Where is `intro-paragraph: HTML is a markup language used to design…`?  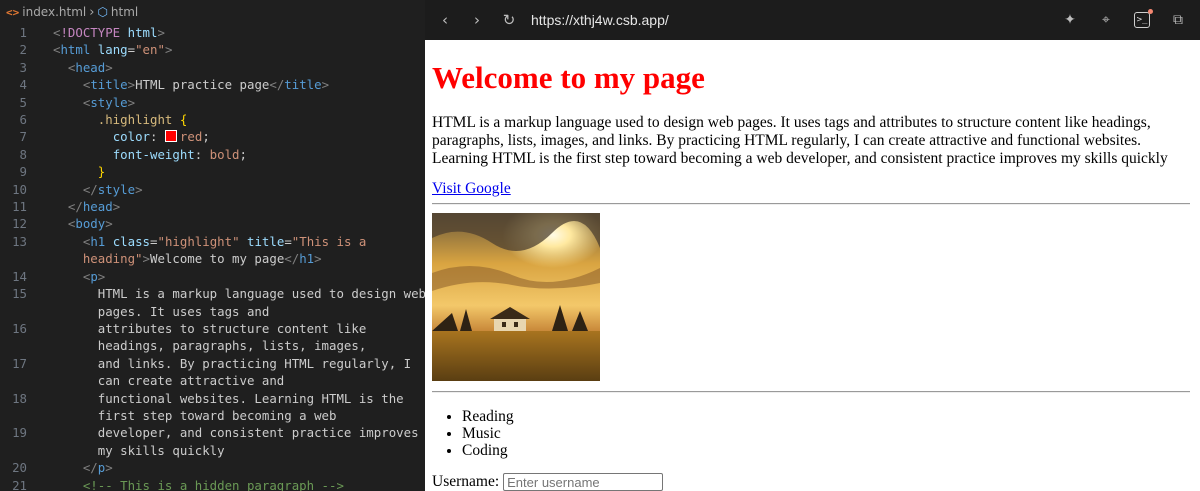
intro-paragraph: HTML is a markup language used to design… is located at coordinates (800, 140).